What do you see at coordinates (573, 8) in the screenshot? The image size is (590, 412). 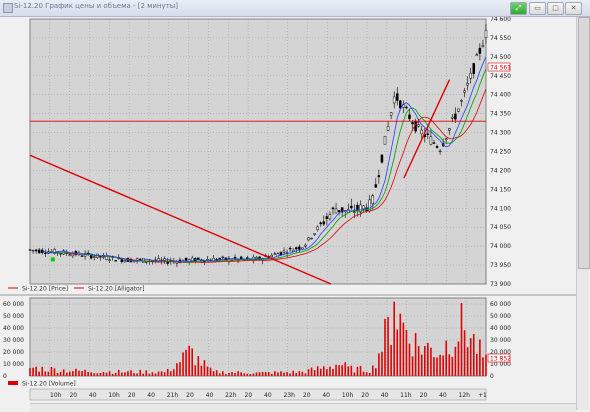 I see `close-button: ✕` at bounding box center [573, 8].